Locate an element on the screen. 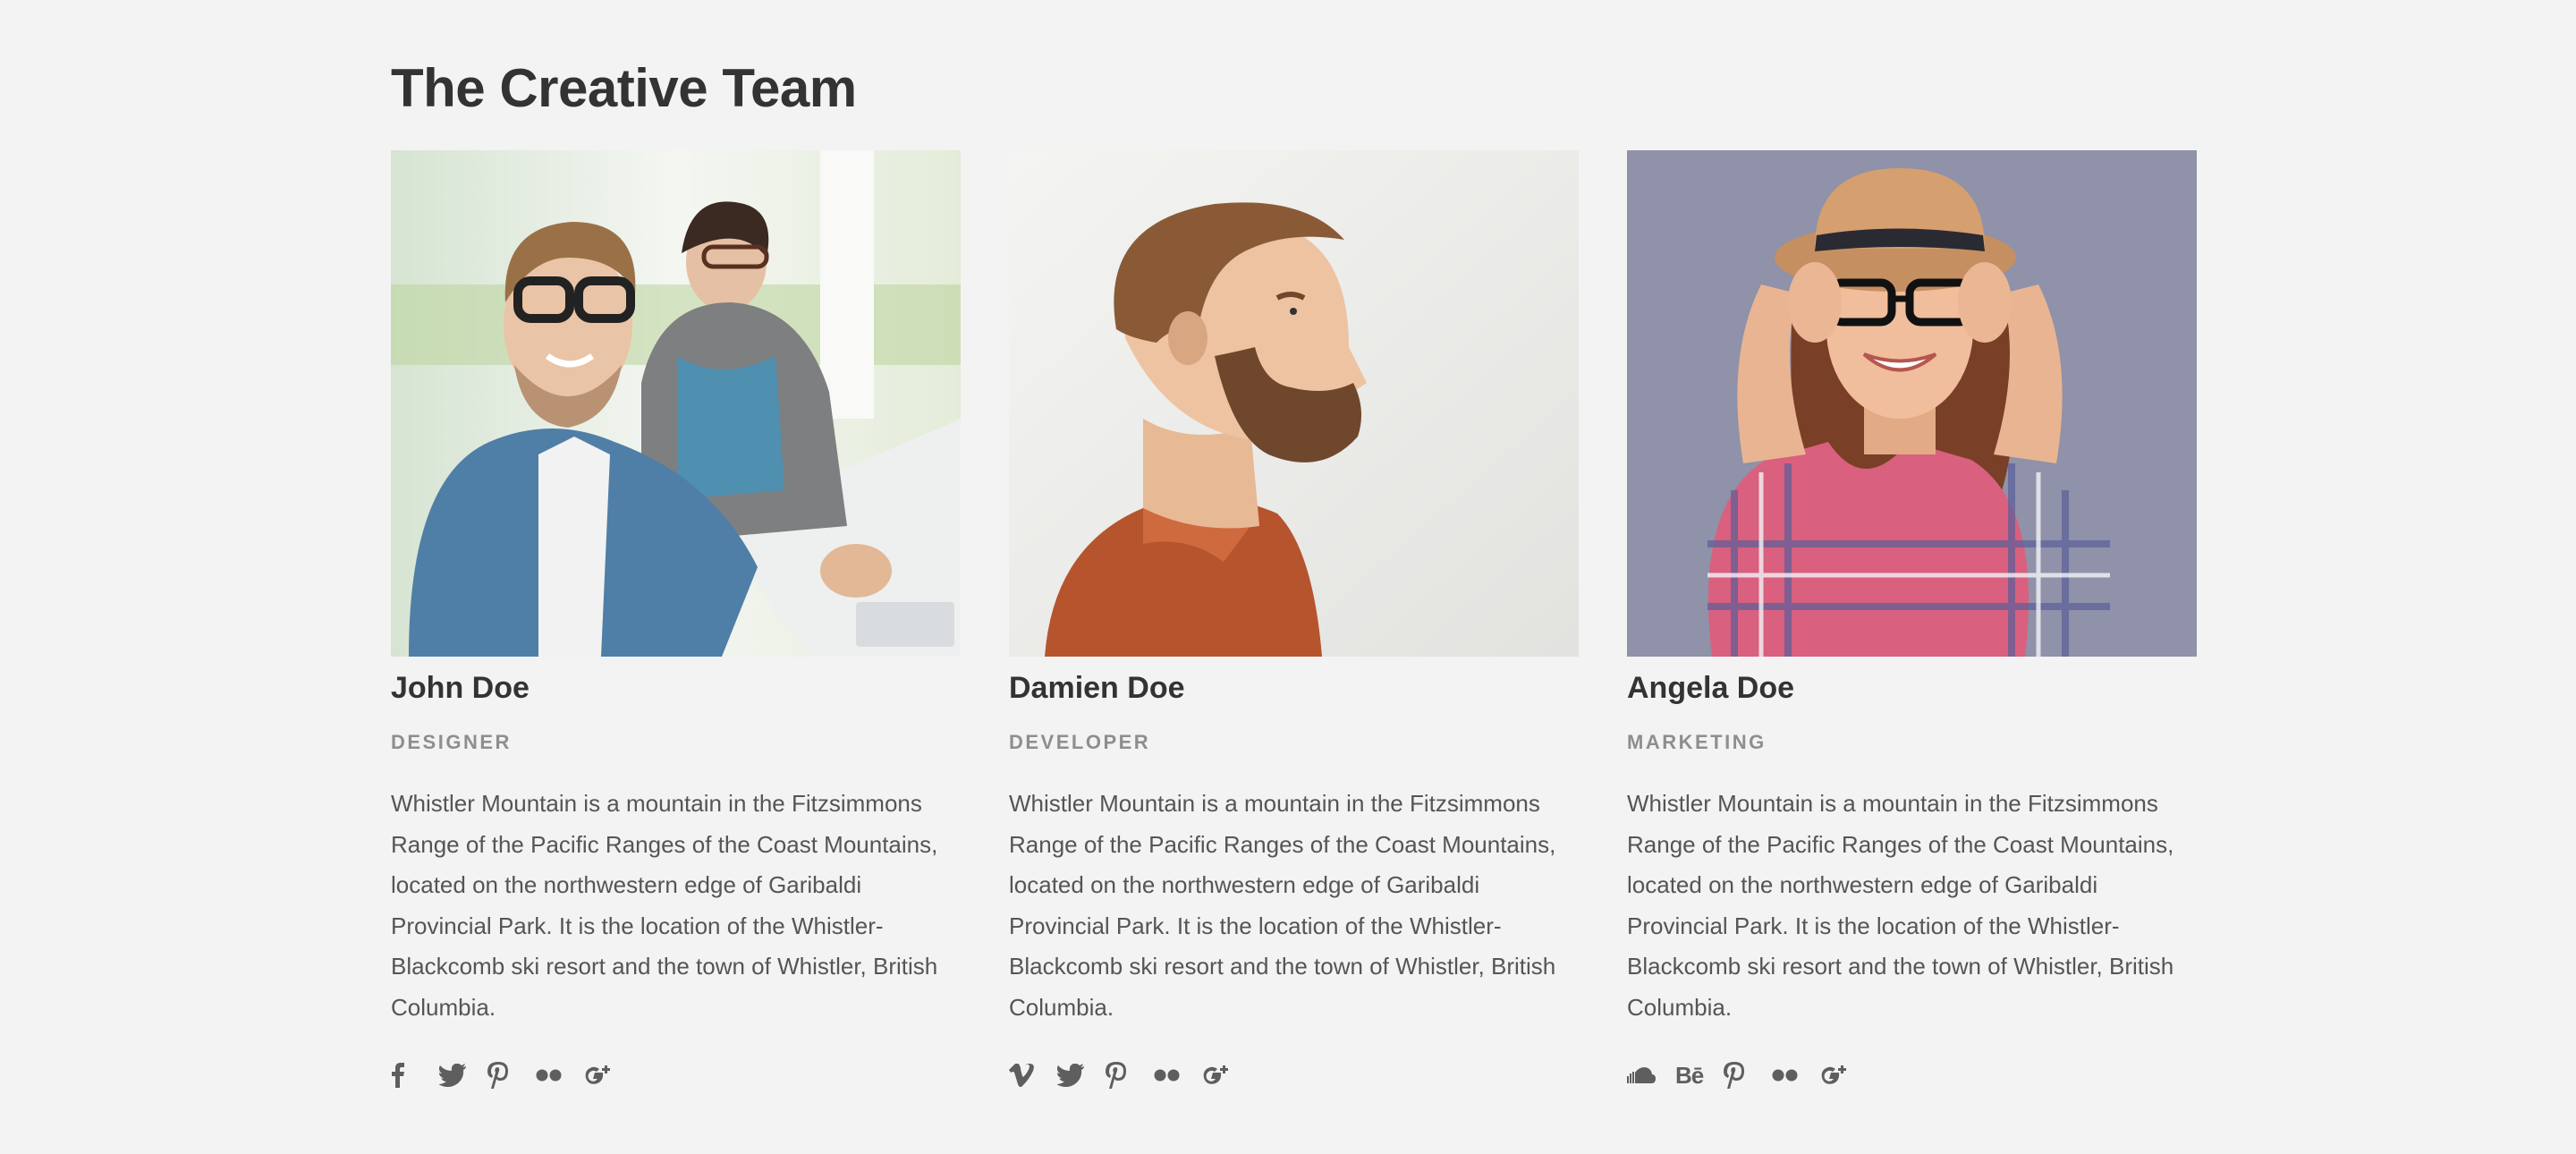 The height and width of the screenshot is (1154, 2576). soundcloud-icon is located at coordinates (1651, 1075).